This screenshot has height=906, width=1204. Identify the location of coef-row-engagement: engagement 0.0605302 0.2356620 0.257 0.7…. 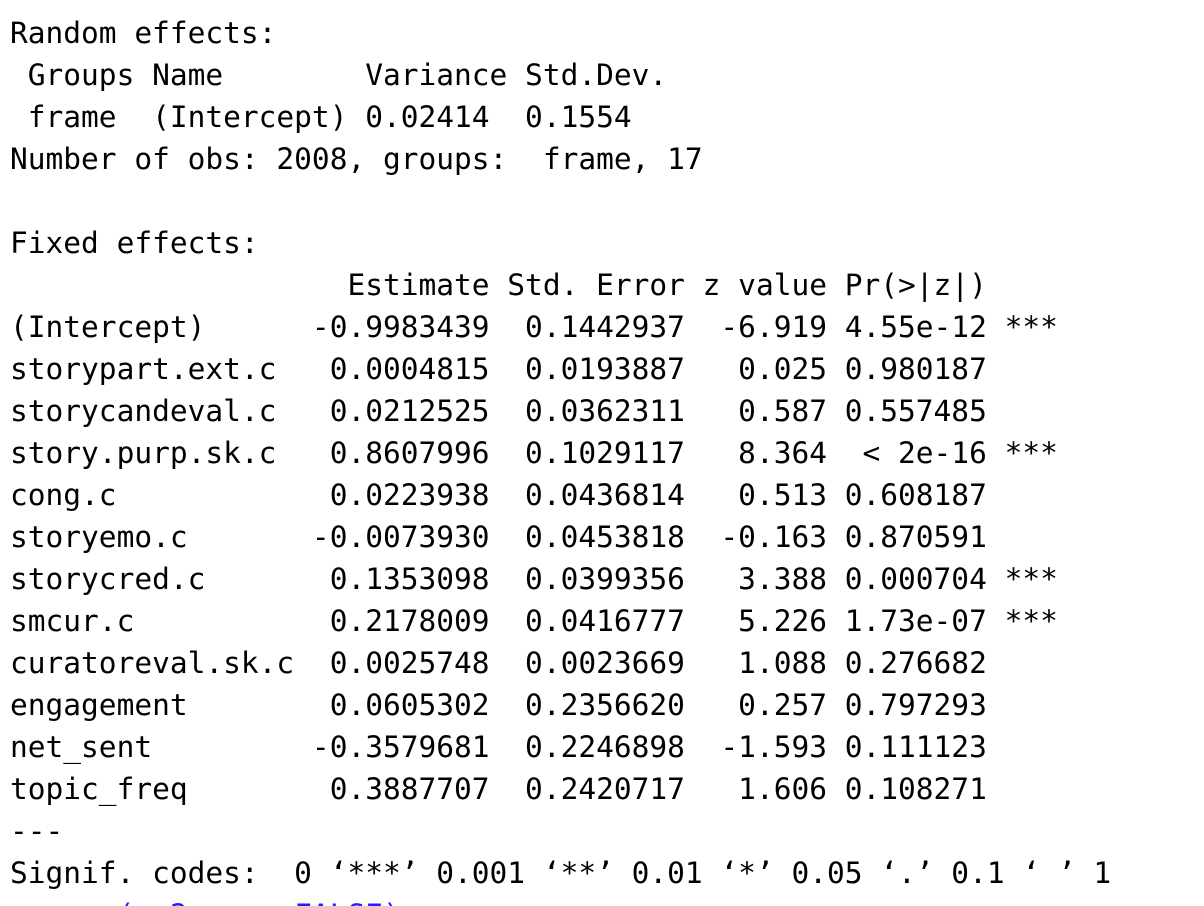
(534, 705).